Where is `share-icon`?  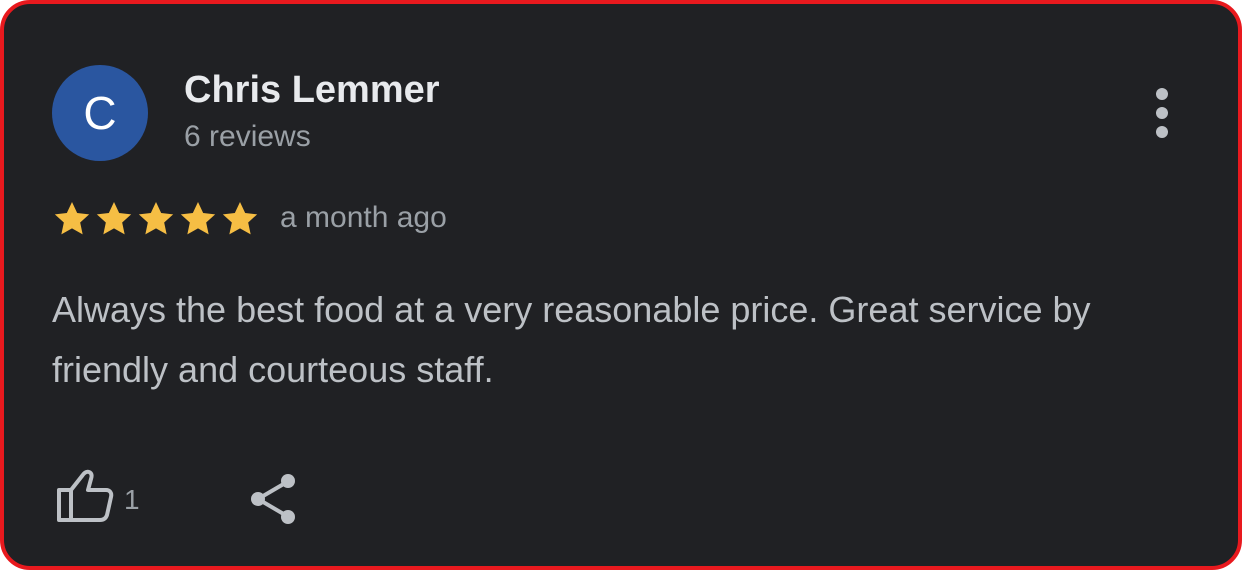
share-icon is located at coordinates (273, 499).